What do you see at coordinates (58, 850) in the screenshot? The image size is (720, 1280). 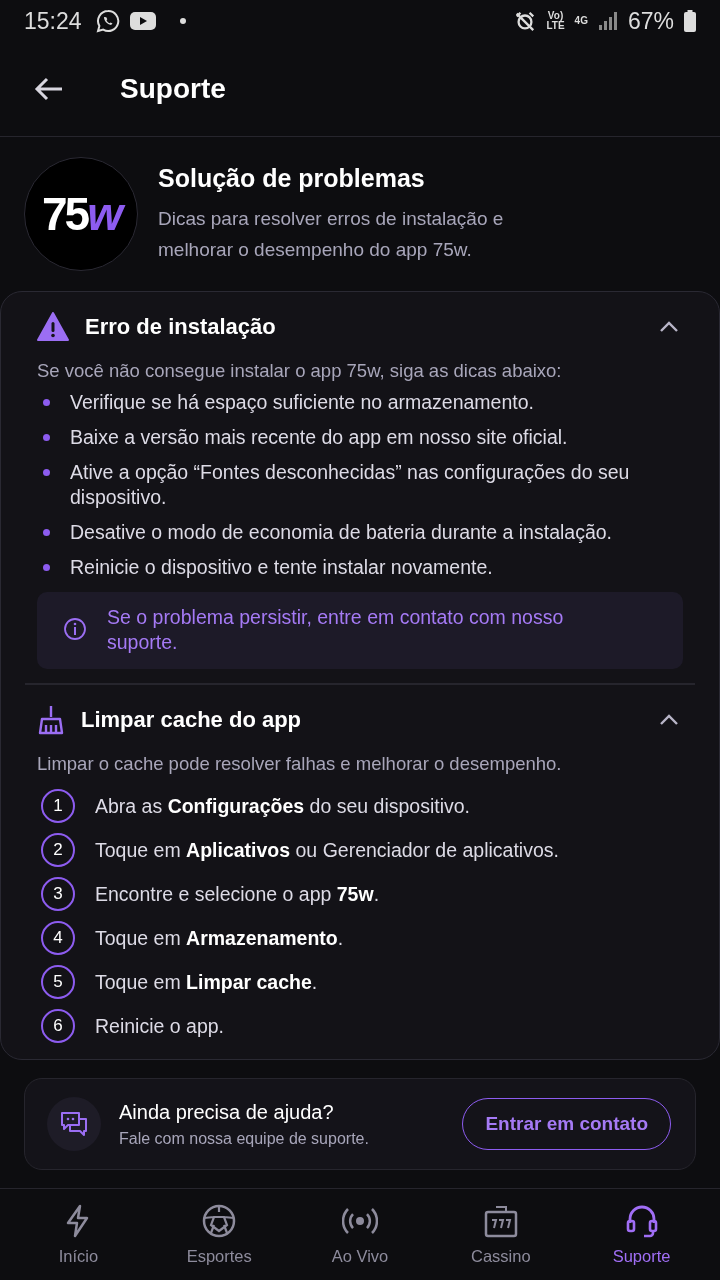 I see `step-number: 2` at bounding box center [58, 850].